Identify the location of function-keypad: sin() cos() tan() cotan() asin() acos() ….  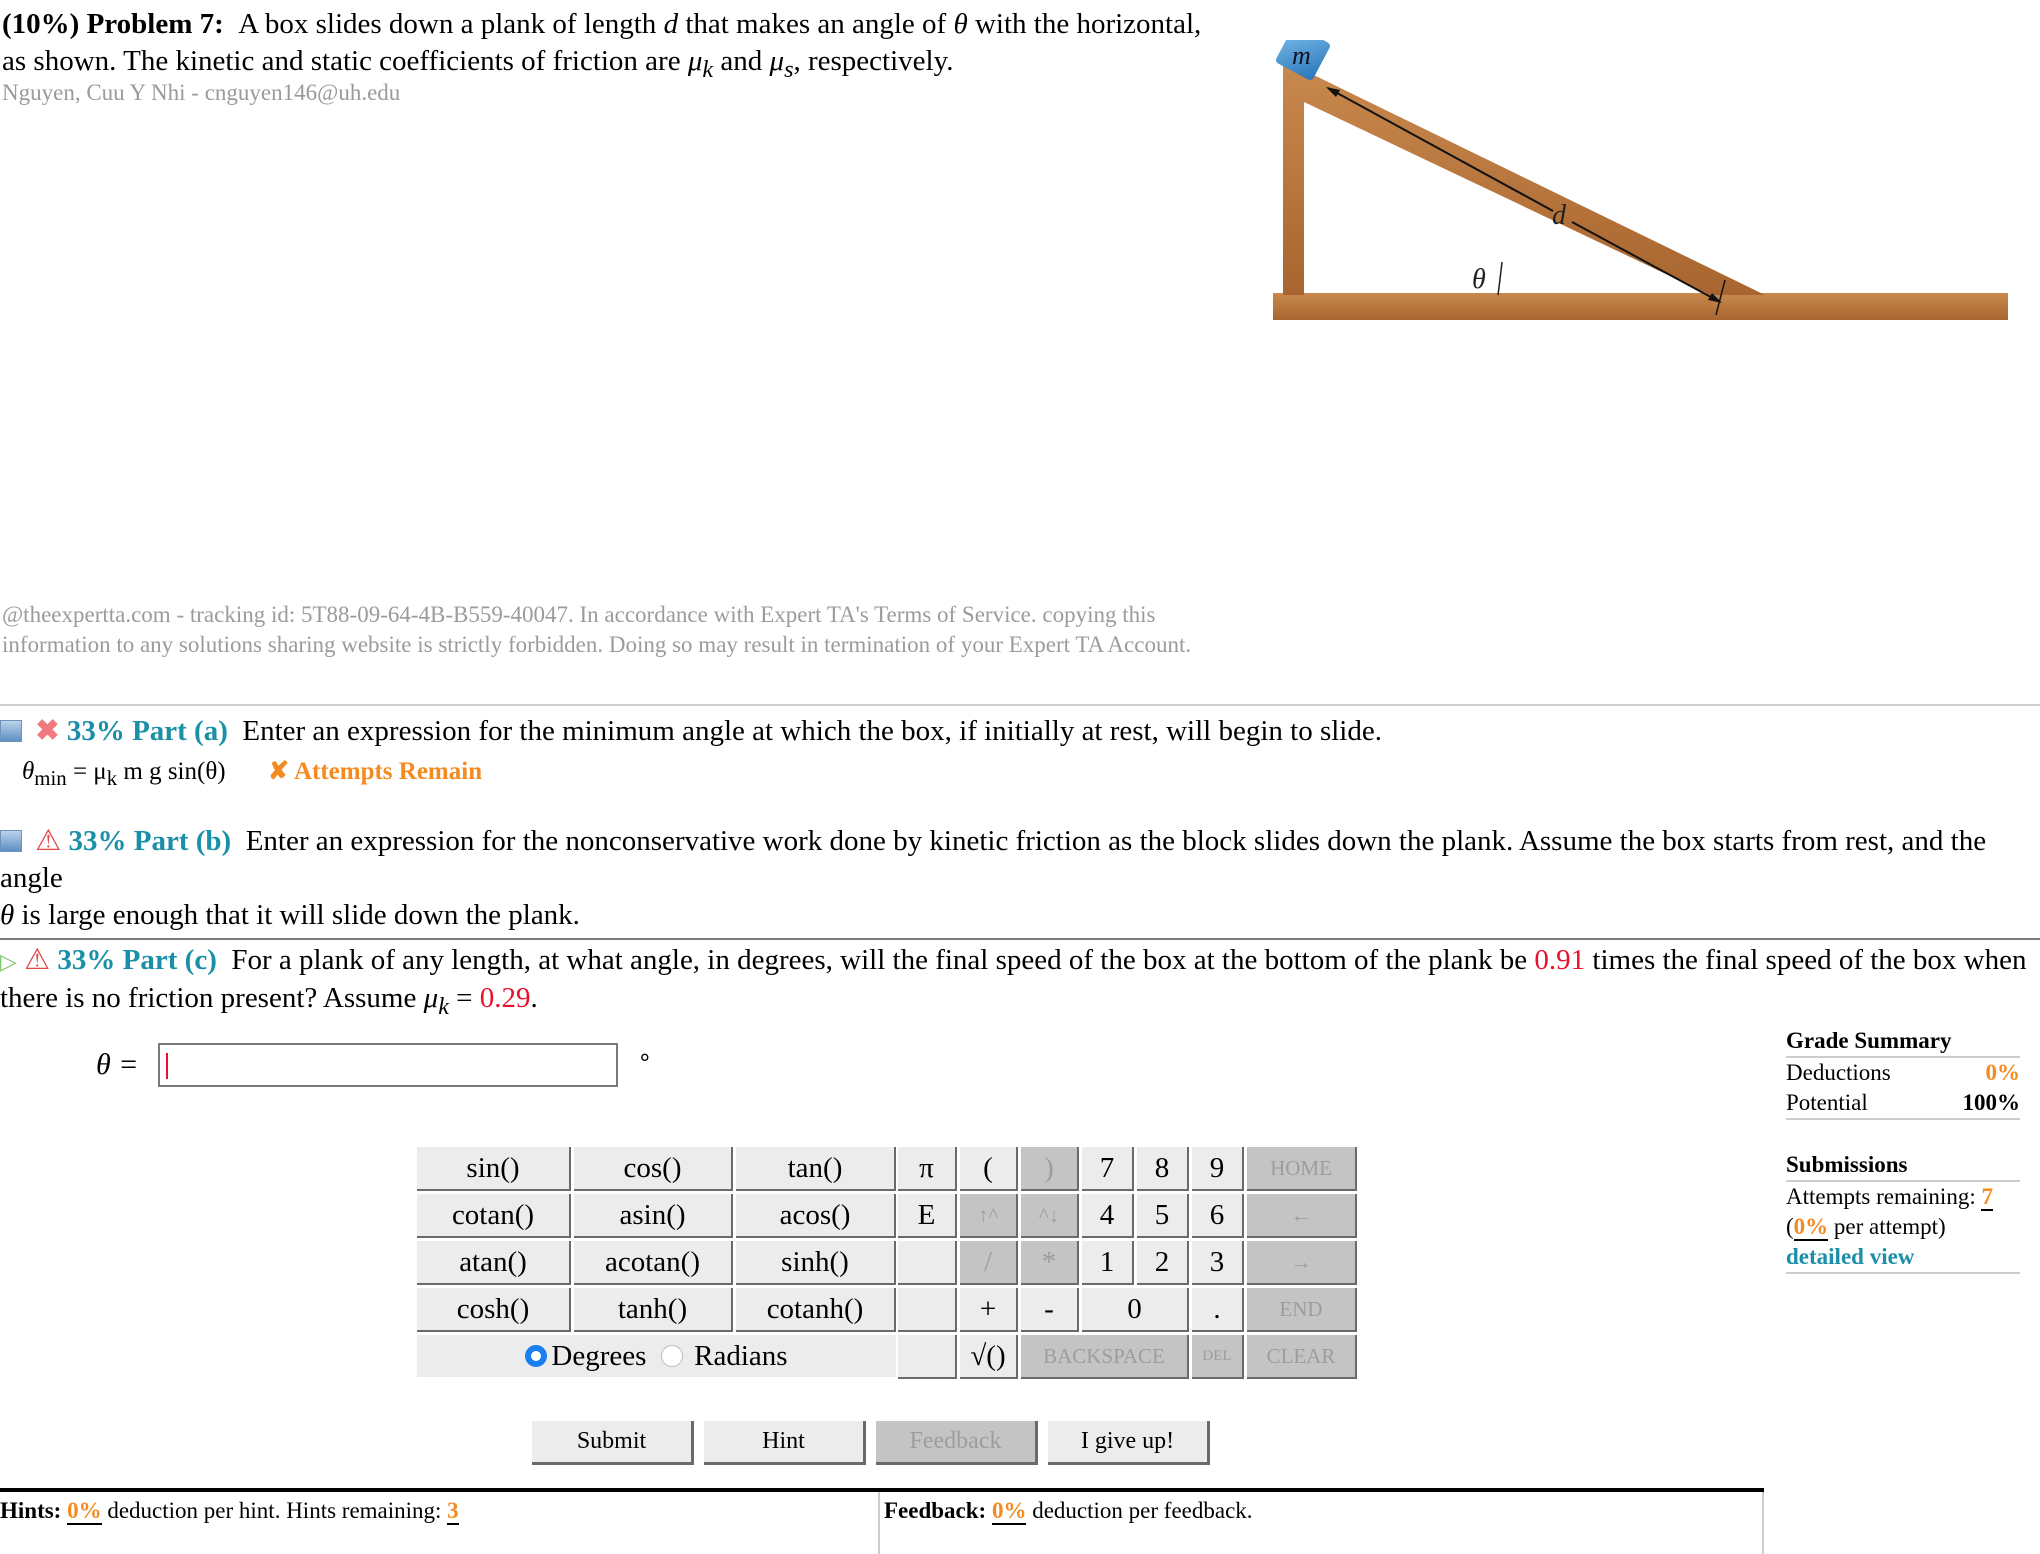
(656, 1262).